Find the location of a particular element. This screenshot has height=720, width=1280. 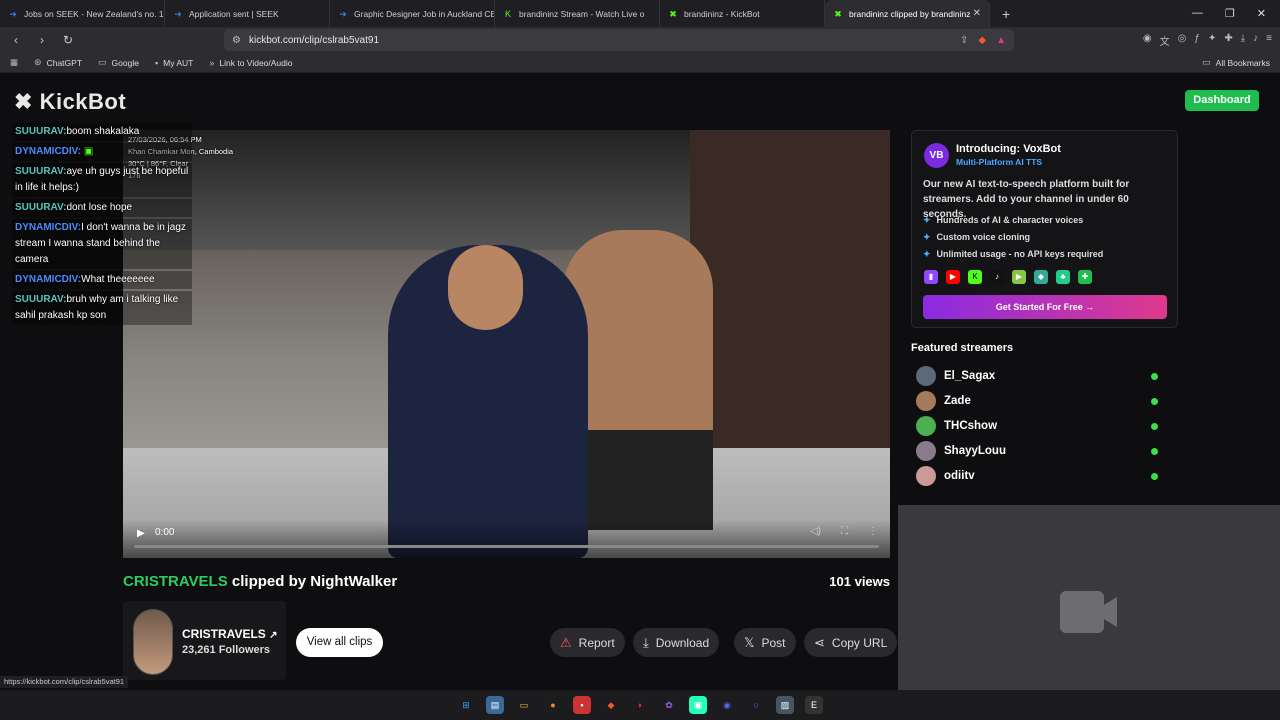

bookmark-my-aut: ▪ My AUT is located at coordinates (174, 63).